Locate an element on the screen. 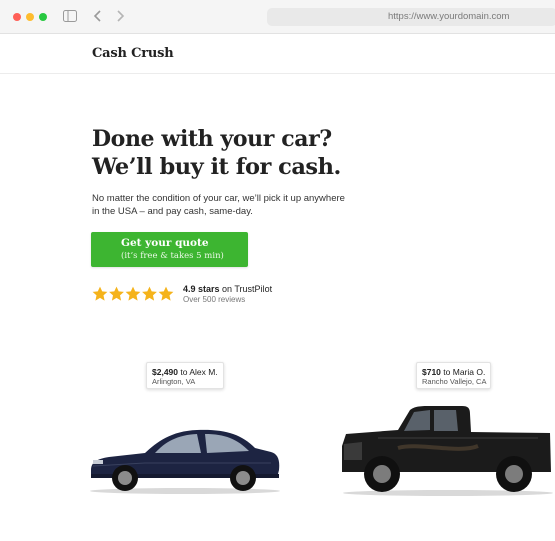 This screenshot has width=555, height=541. hero-subtitle: We’ll buy it for cash. is located at coordinates (216, 167).